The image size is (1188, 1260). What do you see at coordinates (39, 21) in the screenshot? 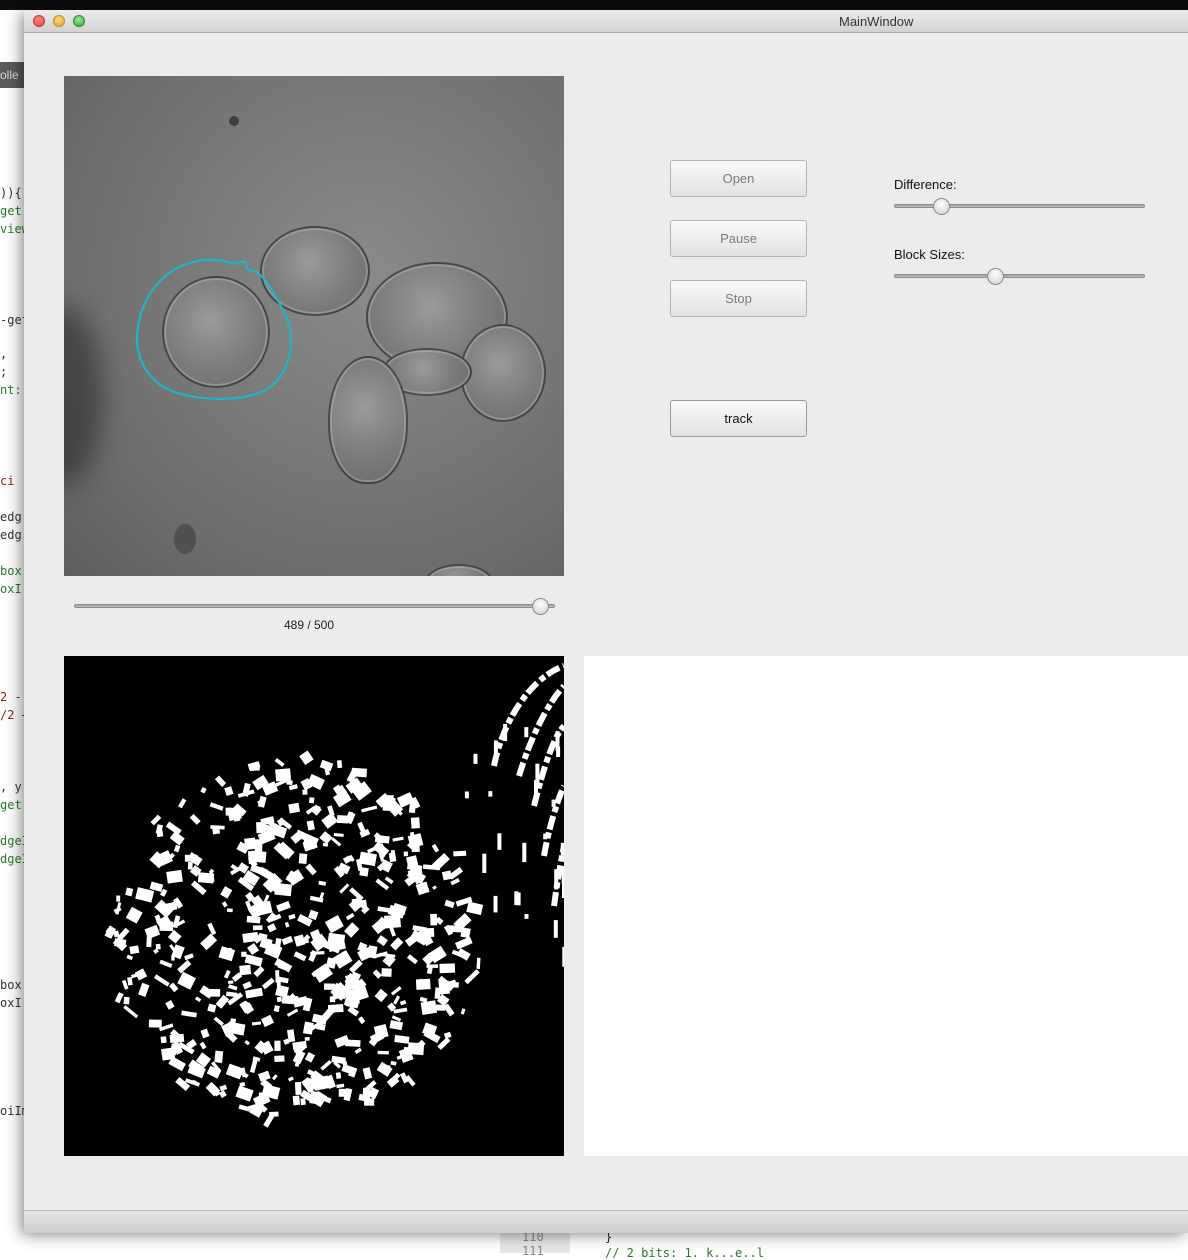
I see `close-window-button` at bounding box center [39, 21].